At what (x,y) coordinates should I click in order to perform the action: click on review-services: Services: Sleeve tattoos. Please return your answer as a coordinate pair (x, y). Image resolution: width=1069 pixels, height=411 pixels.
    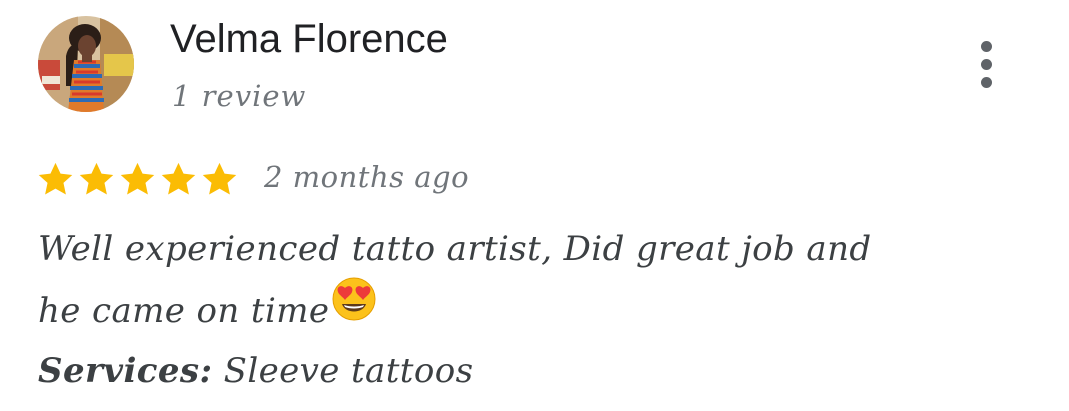
    Looking at the image, I should click on (255, 371).